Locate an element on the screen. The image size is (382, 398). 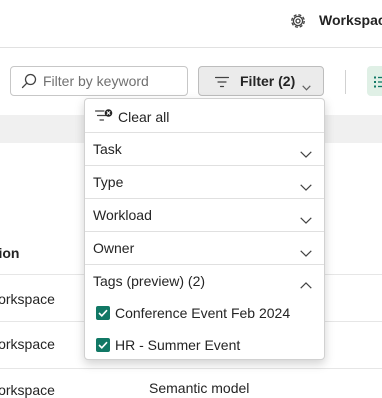
view-toggle-button is located at coordinates (374, 81).